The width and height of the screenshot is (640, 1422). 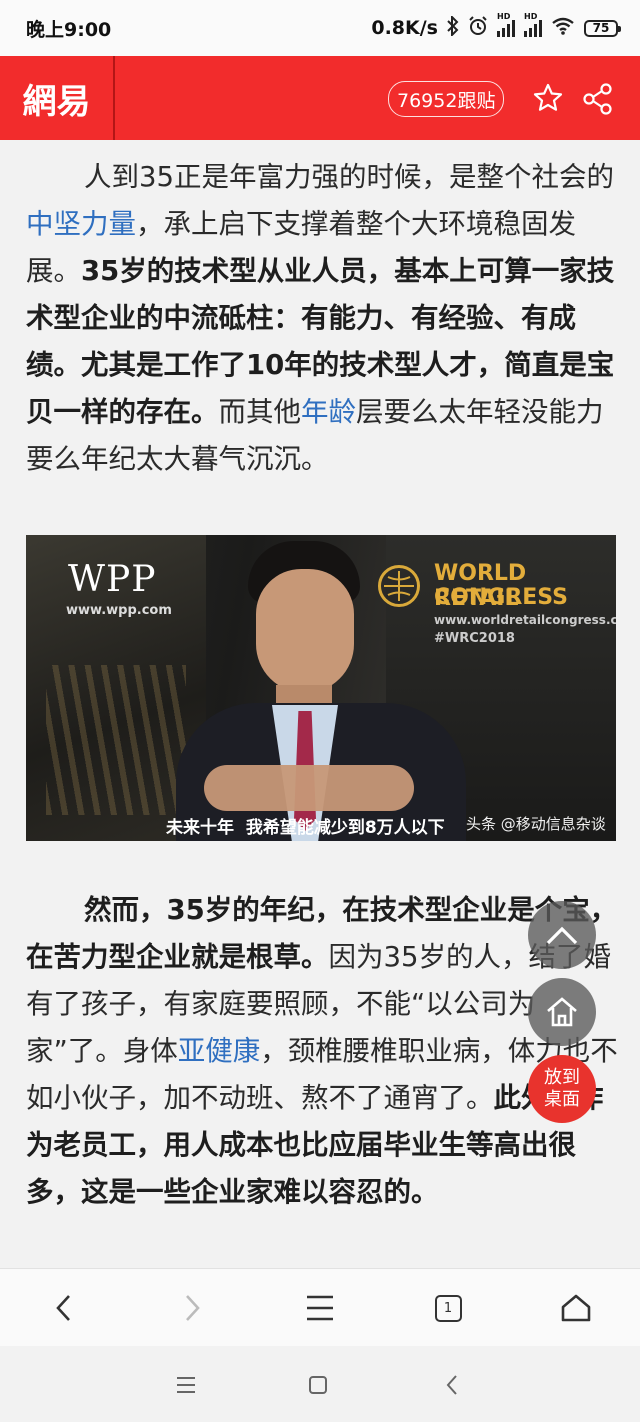 I want to click on home-button, so click(x=562, y=1012).